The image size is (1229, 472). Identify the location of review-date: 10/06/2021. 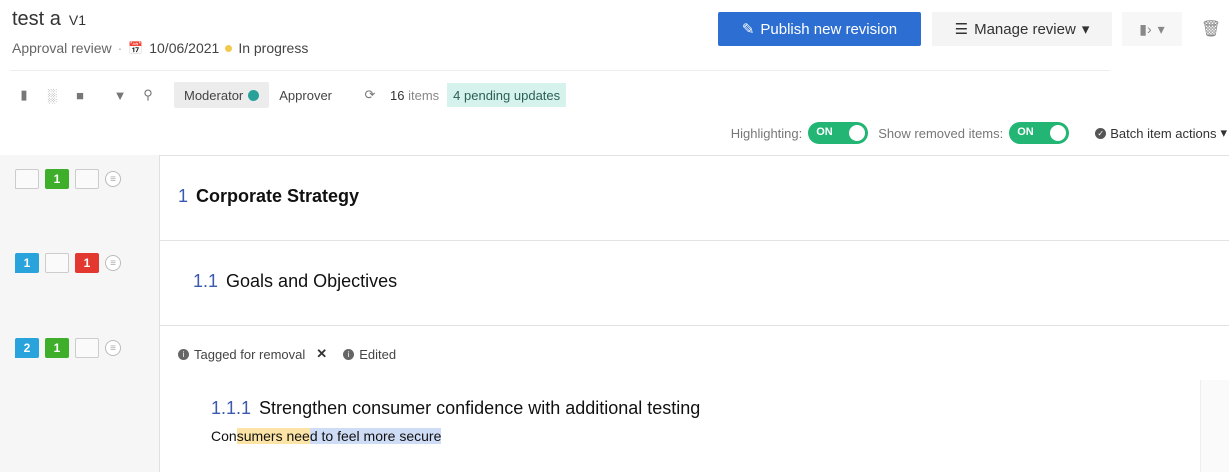
(184, 48).